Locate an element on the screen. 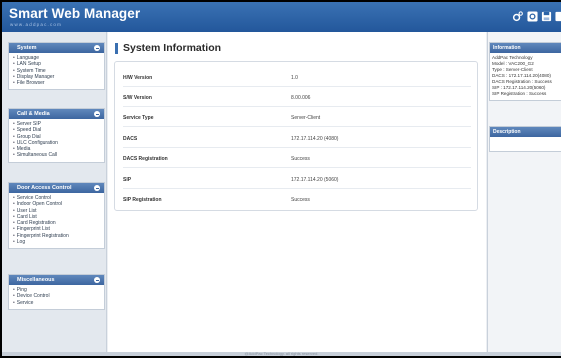  row-label: DACS Registration is located at coordinates (145, 159).